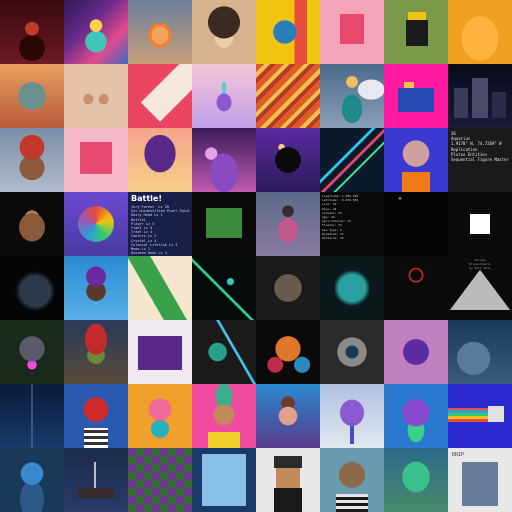  What do you see at coordinates (32, 160) in the screenshot?
I see `artwork-tile-red-cap-character` at bounding box center [32, 160].